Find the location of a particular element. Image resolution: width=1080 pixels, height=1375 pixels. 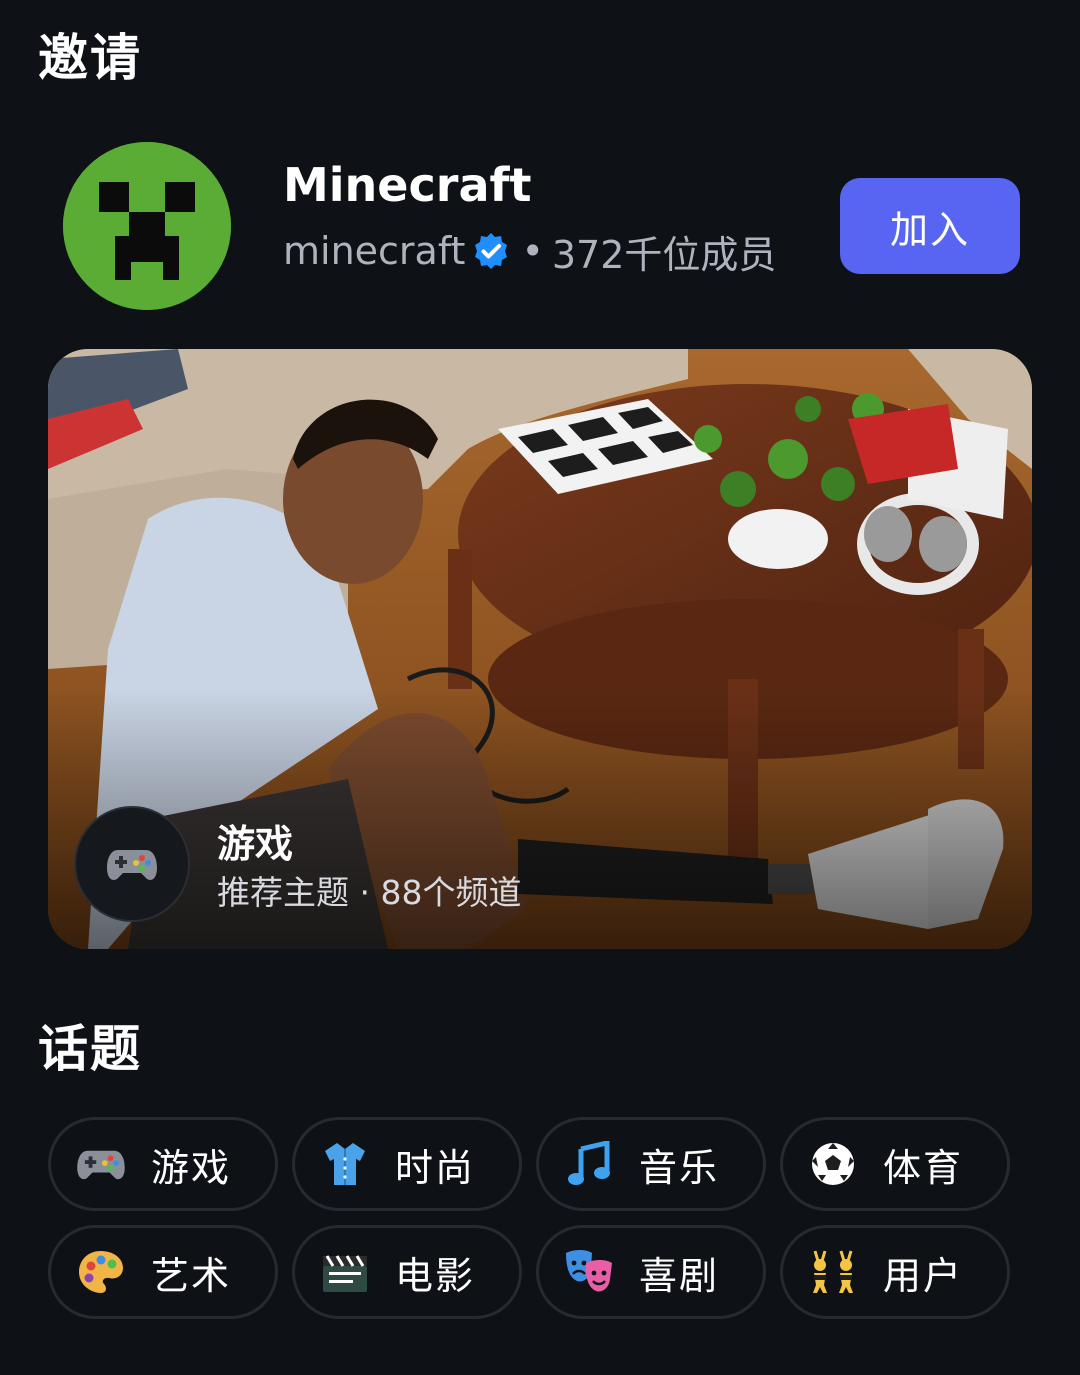

shirt-icon is located at coordinates (345, 1164).